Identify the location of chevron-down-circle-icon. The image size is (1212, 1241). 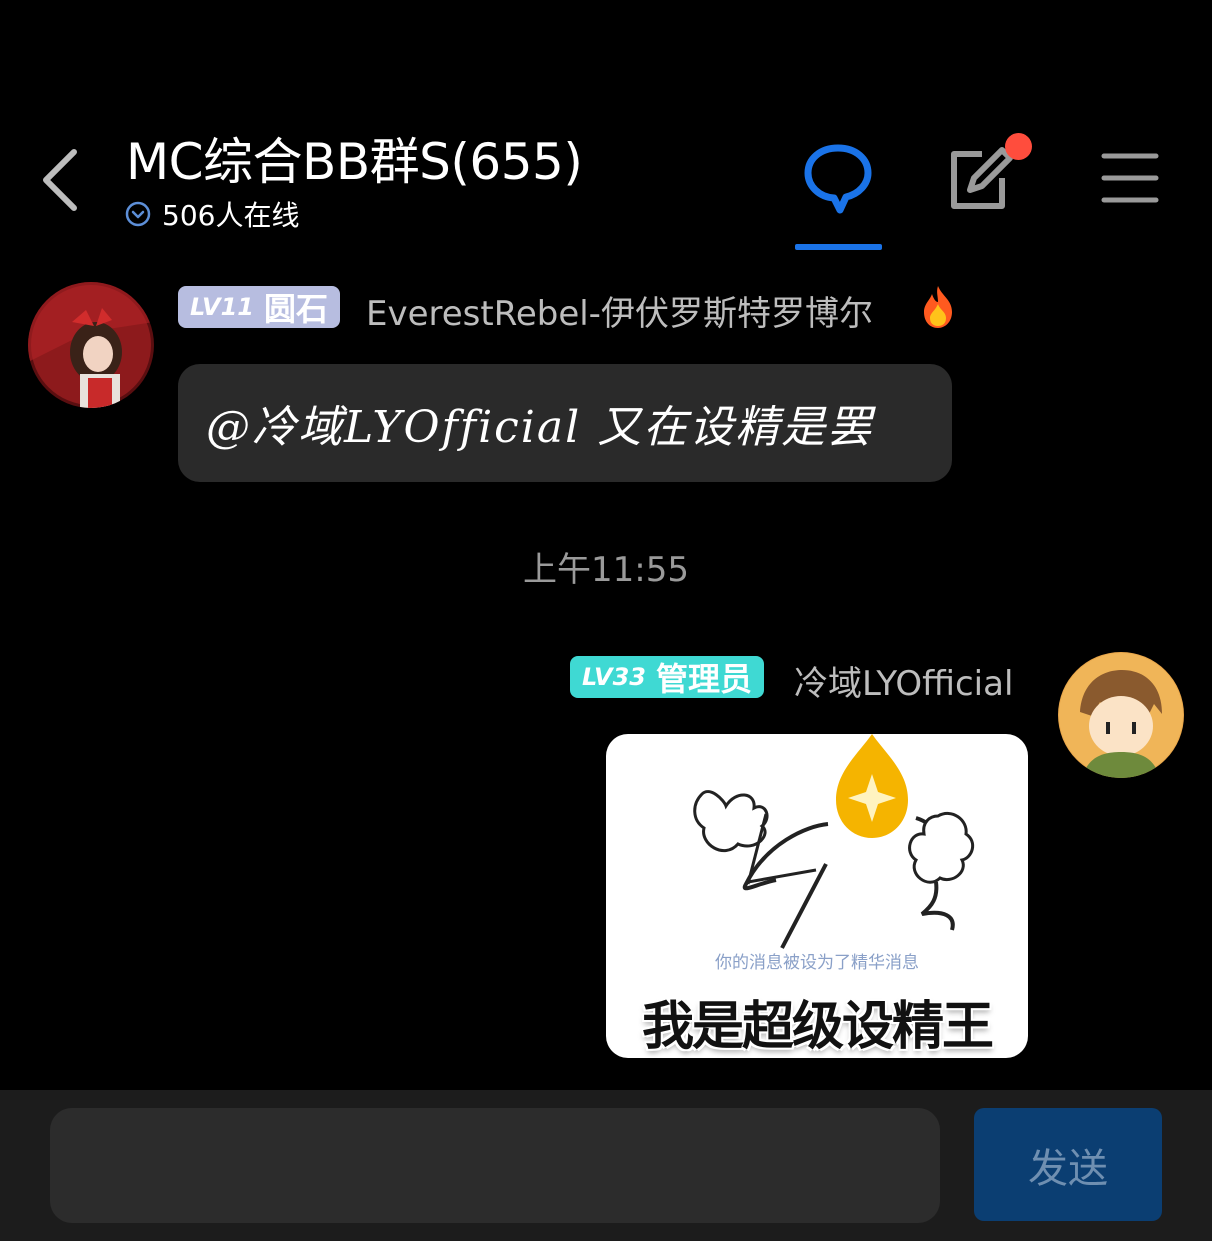
(138, 214).